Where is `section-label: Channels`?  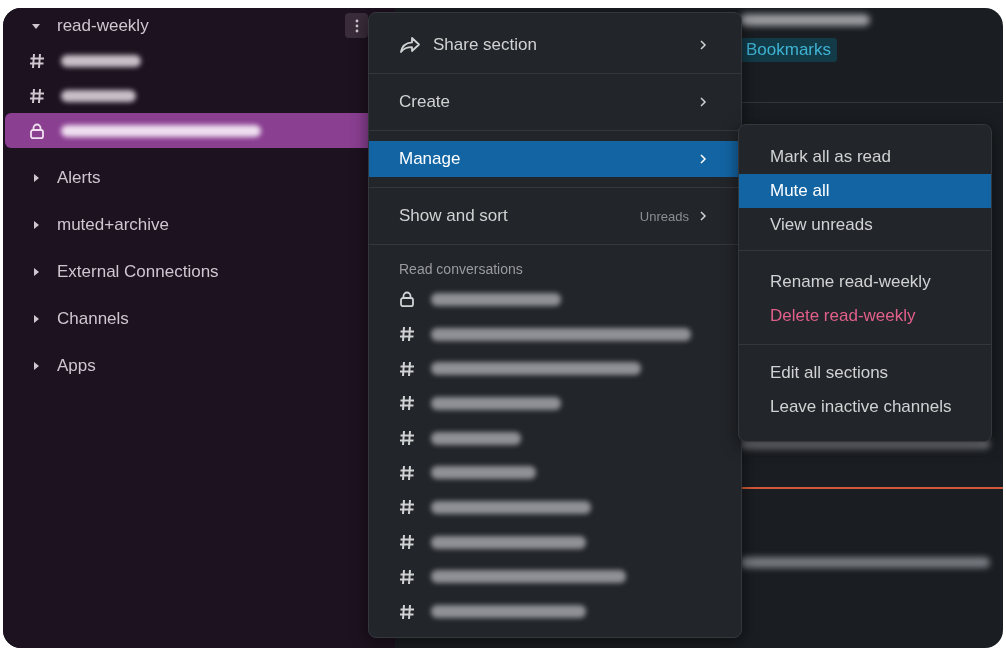 section-label: Channels is located at coordinates (93, 318).